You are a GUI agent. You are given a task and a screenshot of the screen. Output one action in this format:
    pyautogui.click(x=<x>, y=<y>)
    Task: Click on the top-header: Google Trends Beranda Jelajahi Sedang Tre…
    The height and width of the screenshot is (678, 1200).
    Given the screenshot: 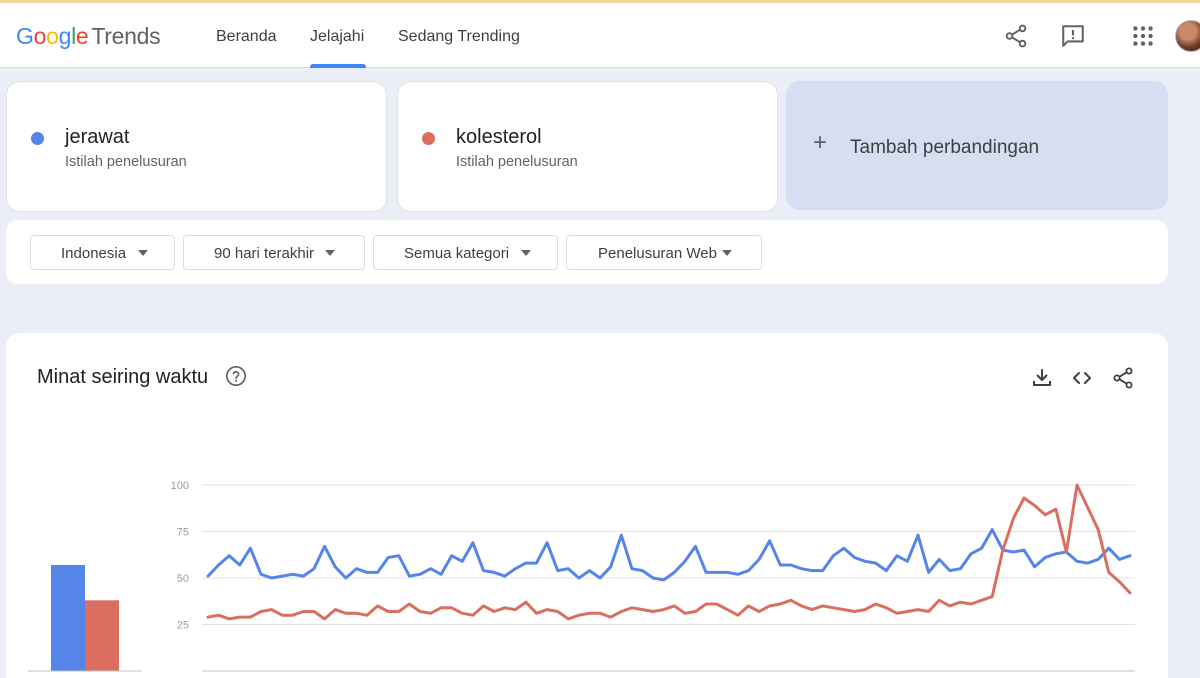 What is the action you would take?
    pyautogui.click(x=600, y=35)
    